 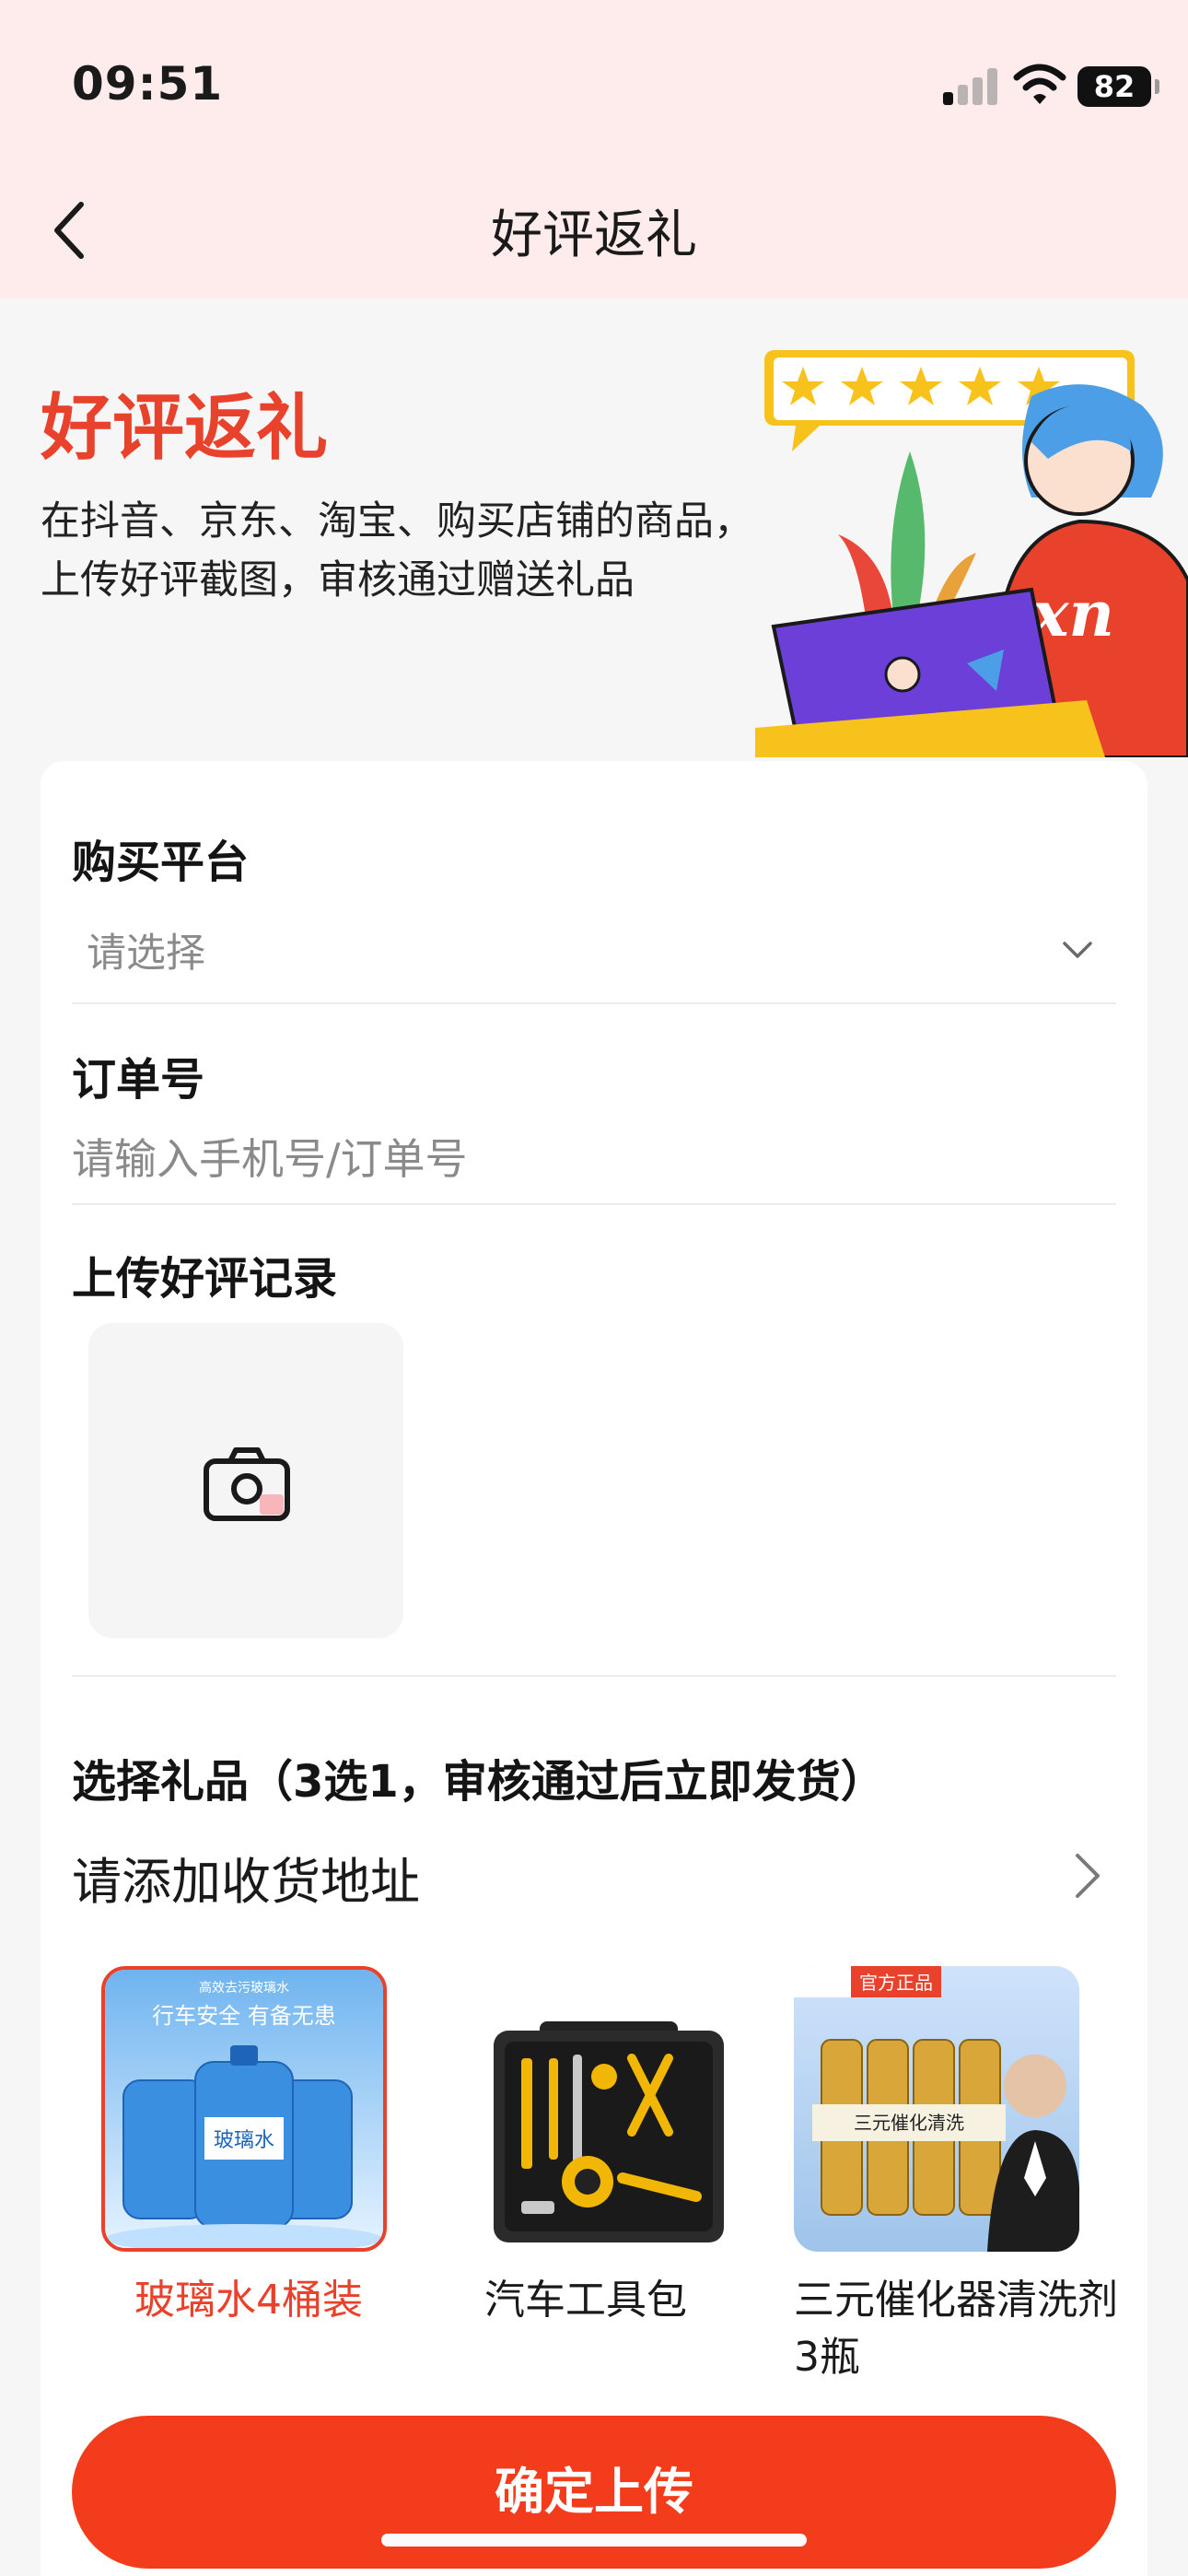 What do you see at coordinates (246, 1882) in the screenshot?
I see `address-text: 请添加收货地址` at bounding box center [246, 1882].